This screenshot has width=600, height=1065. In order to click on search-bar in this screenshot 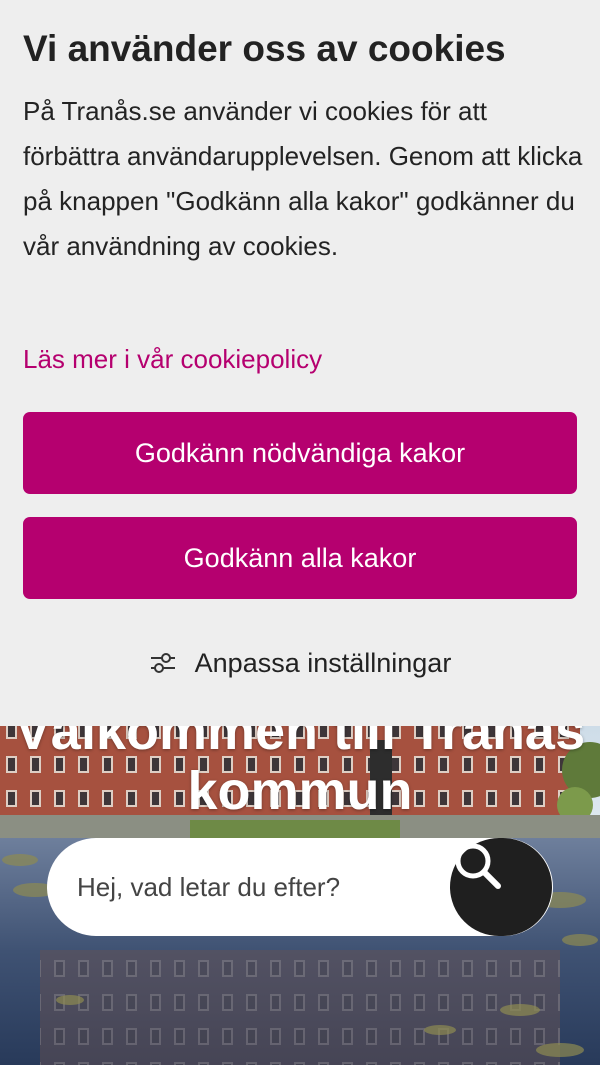, I will do `click(300, 887)`.